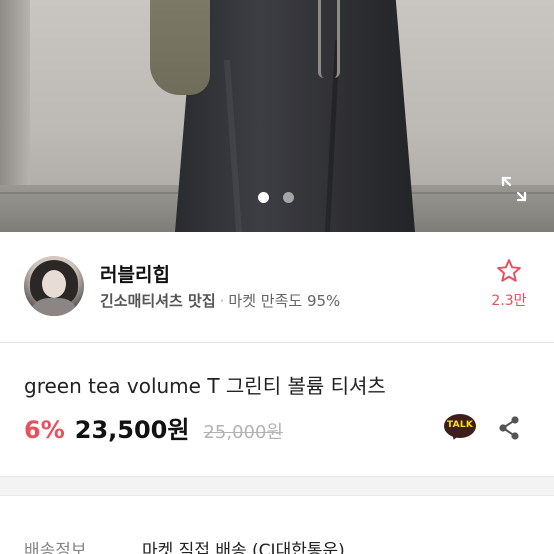 The image size is (554, 554). What do you see at coordinates (509, 301) in the screenshot?
I see `favorite-count: 2.3만` at bounding box center [509, 301].